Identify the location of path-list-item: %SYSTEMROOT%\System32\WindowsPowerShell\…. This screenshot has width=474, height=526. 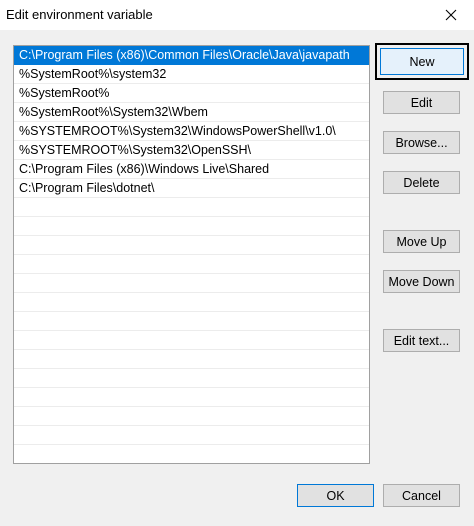
(191, 131).